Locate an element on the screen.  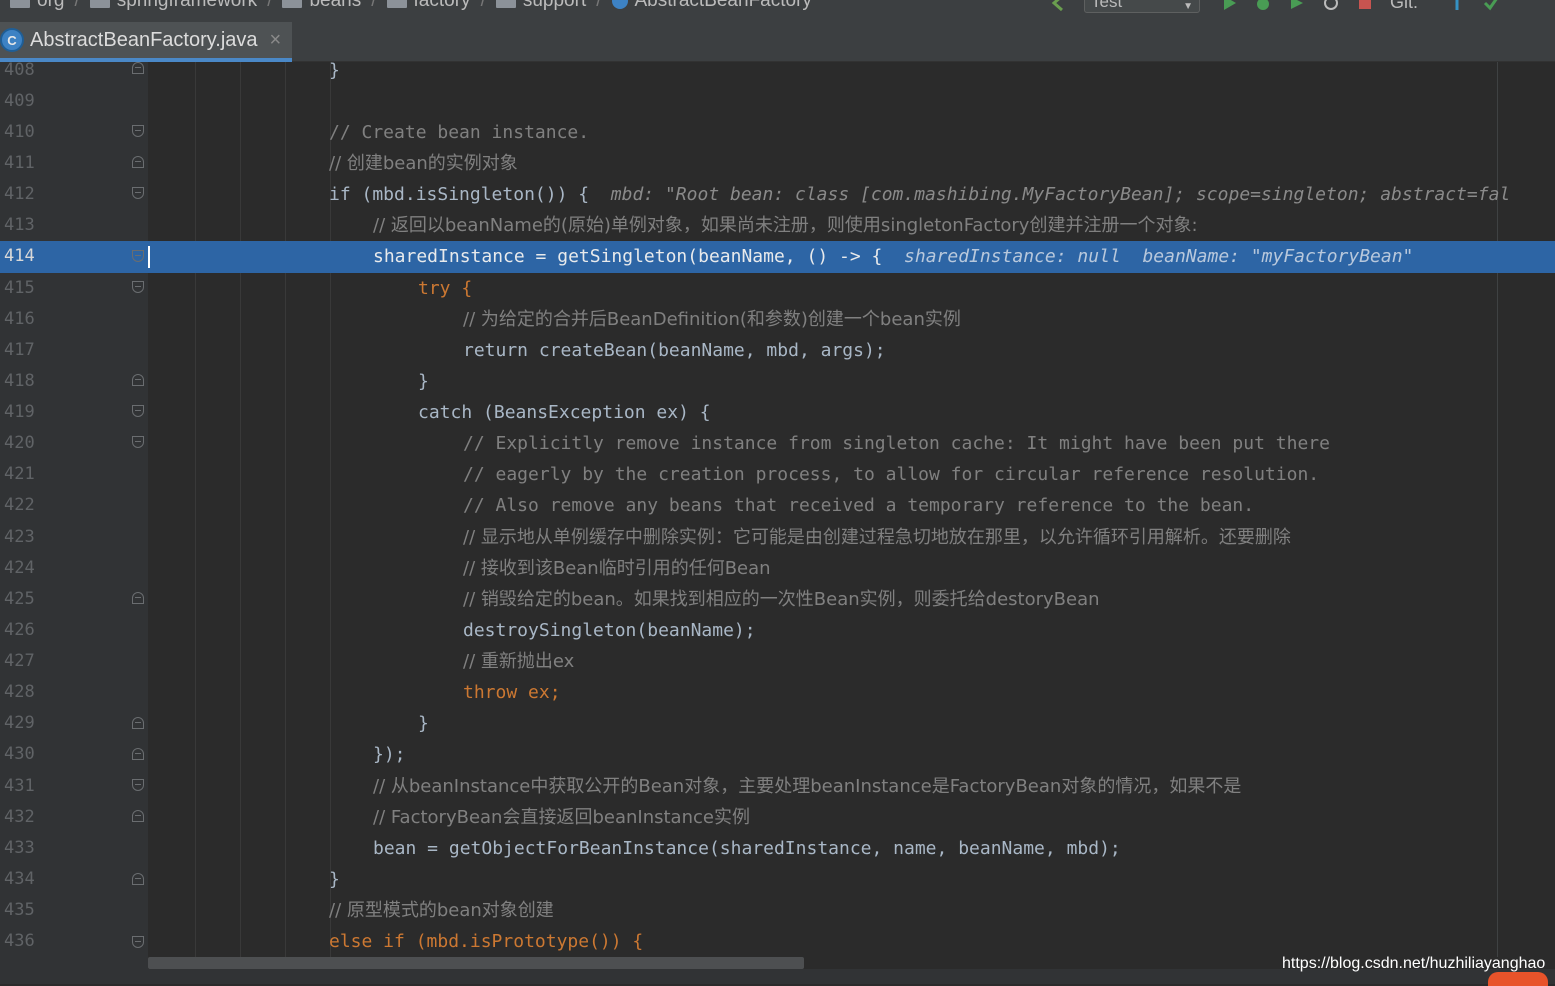
line-number: 435 is located at coordinates (19, 910).